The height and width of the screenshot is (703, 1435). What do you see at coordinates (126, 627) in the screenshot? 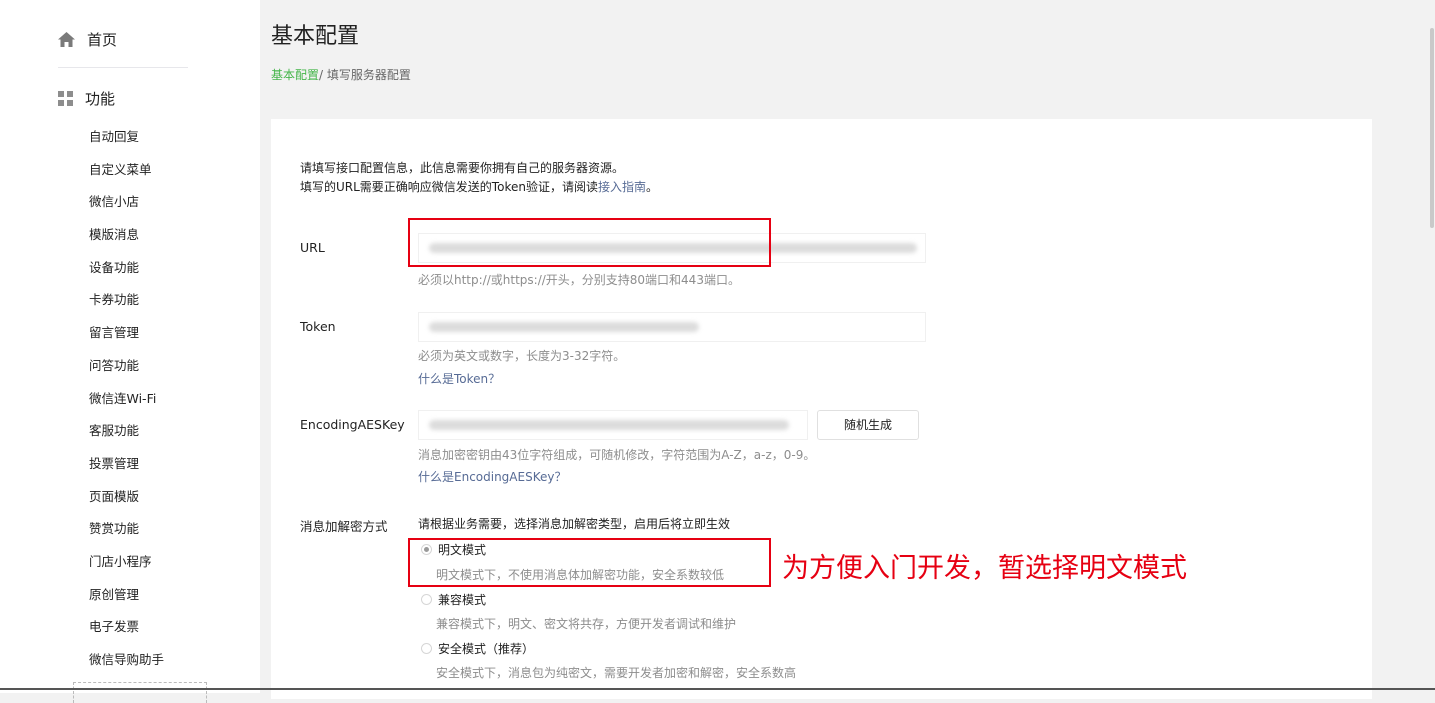
I see `sidebar-item-e-invoice: 电子发票` at bounding box center [126, 627].